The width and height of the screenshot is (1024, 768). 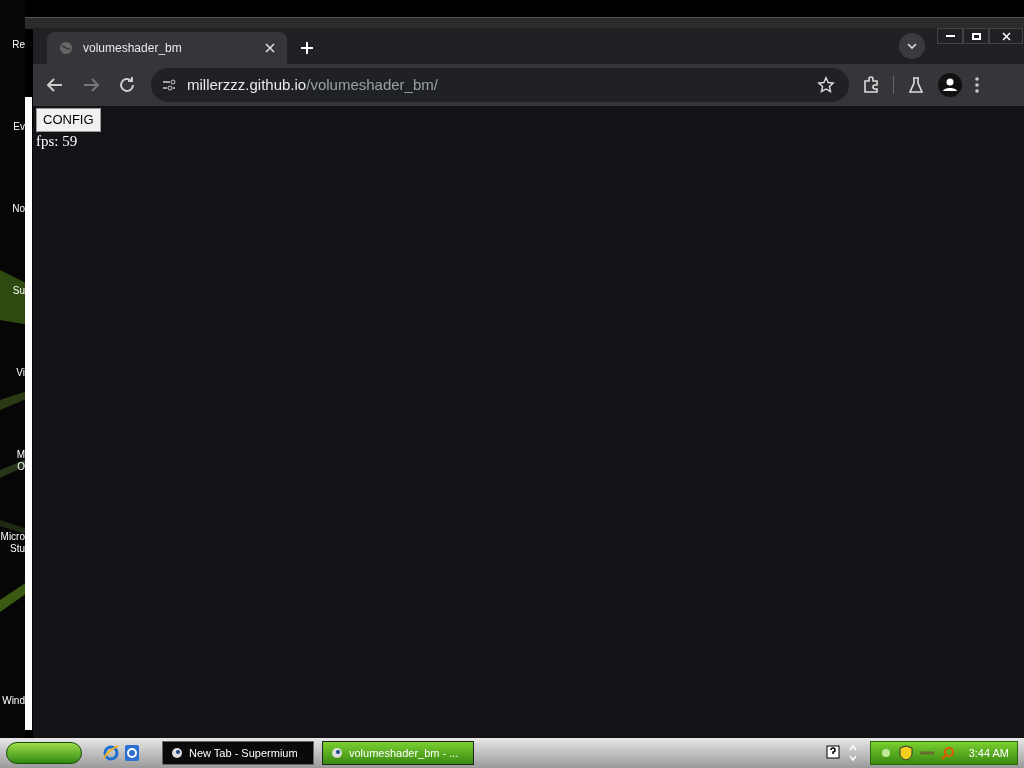 I want to click on start-button, so click(x=44, y=753).